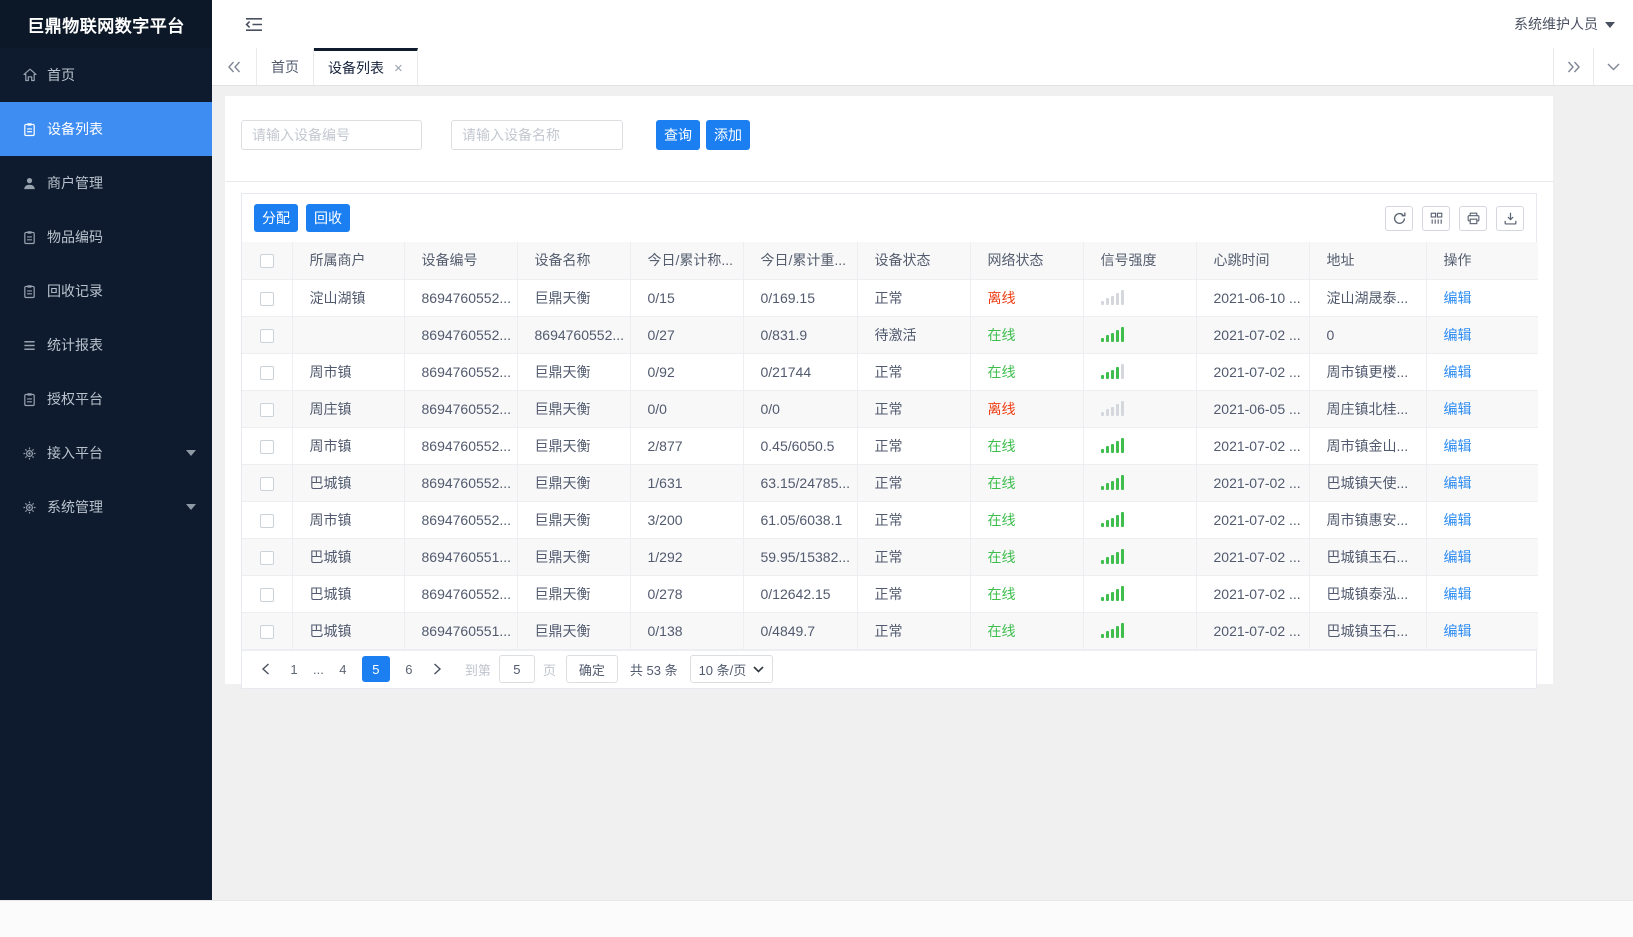 The image size is (1633, 937). What do you see at coordinates (1436, 218) in the screenshot?
I see `columns-button` at bounding box center [1436, 218].